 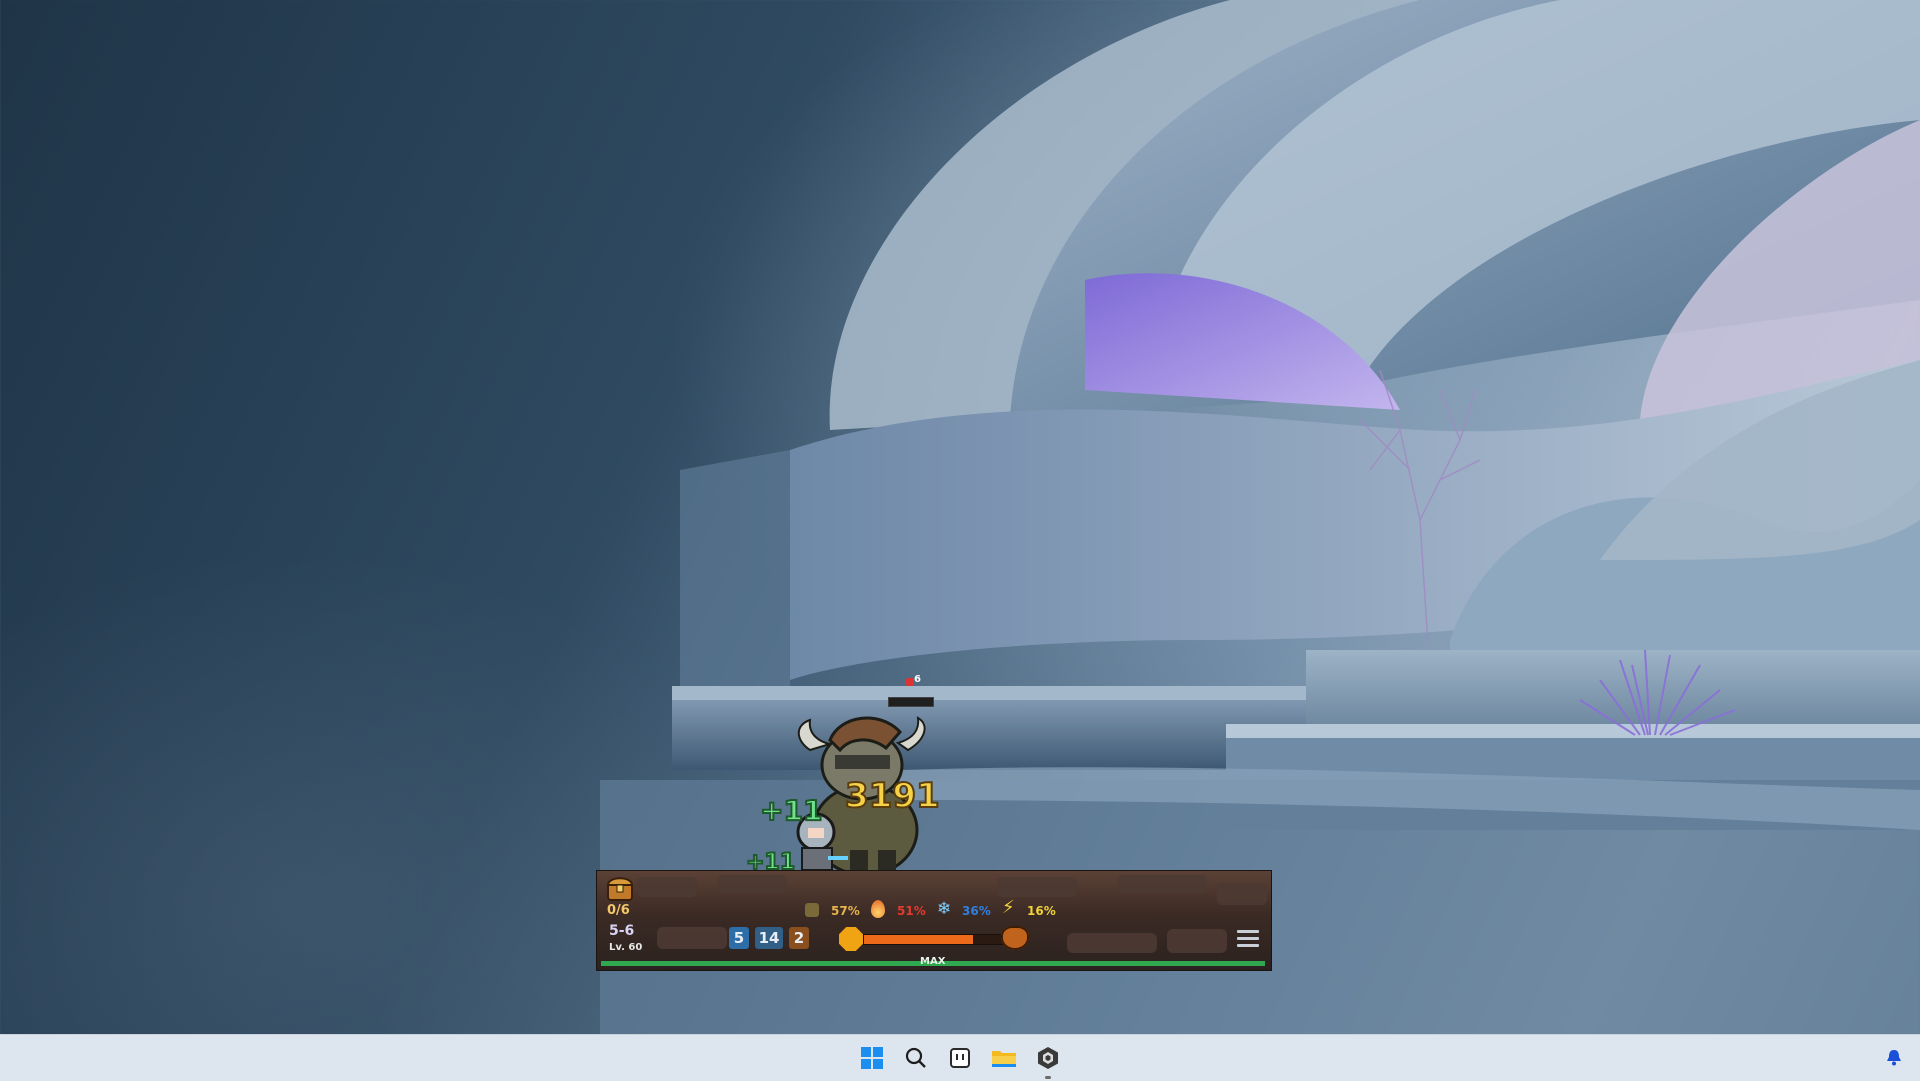 I want to click on notification-bell-icon, so click(x=1894, y=1058).